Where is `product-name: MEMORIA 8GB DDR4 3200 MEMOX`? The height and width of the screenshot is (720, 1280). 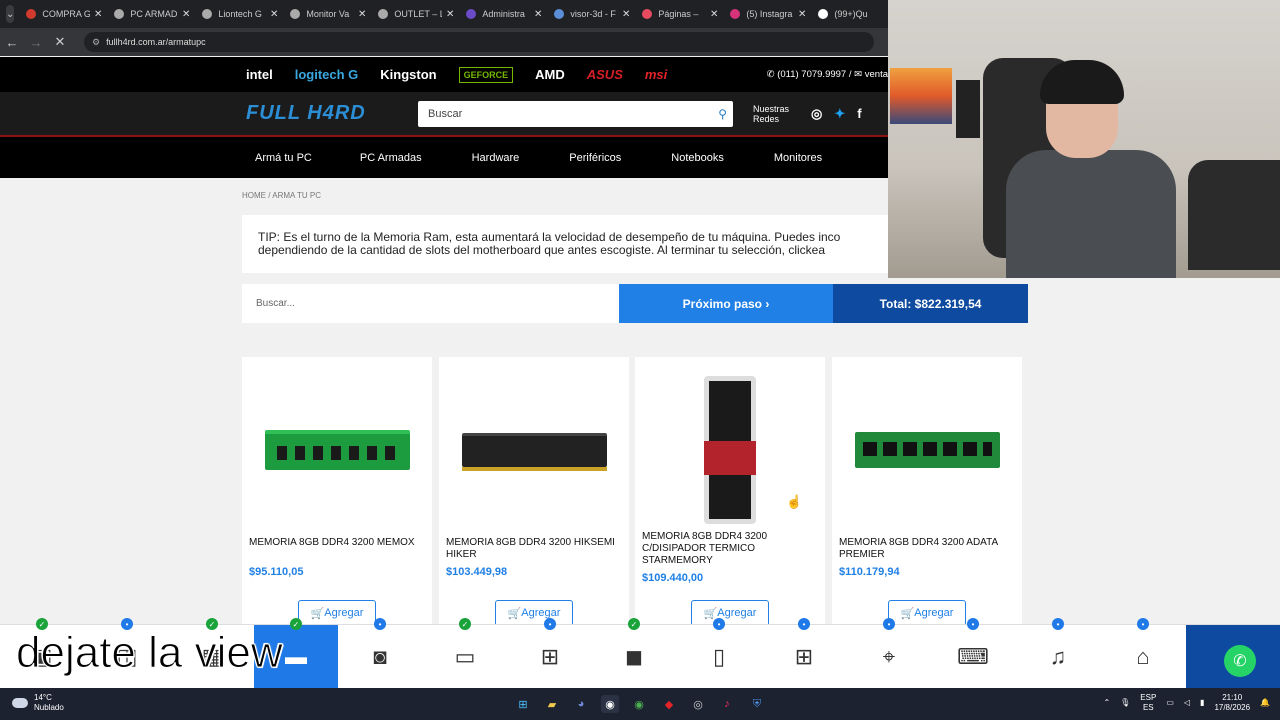 product-name: MEMORIA 8GB DDR4 3200 MEMOX is located at coordinates (339, 543).